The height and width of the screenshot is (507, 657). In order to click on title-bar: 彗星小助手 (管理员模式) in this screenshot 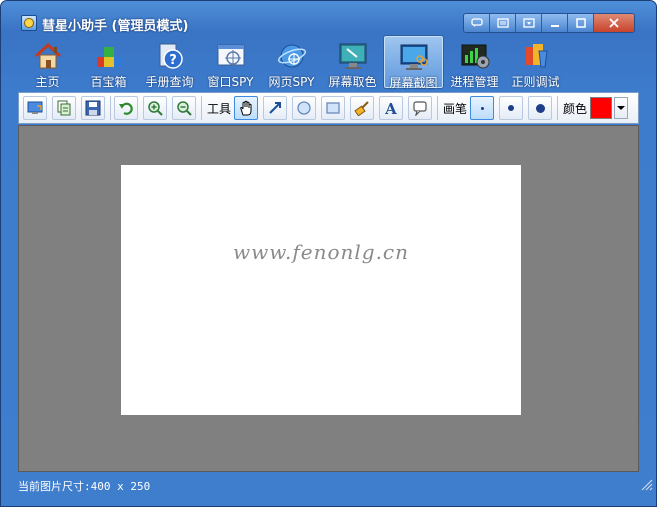, I will do `click(328, 17)`.